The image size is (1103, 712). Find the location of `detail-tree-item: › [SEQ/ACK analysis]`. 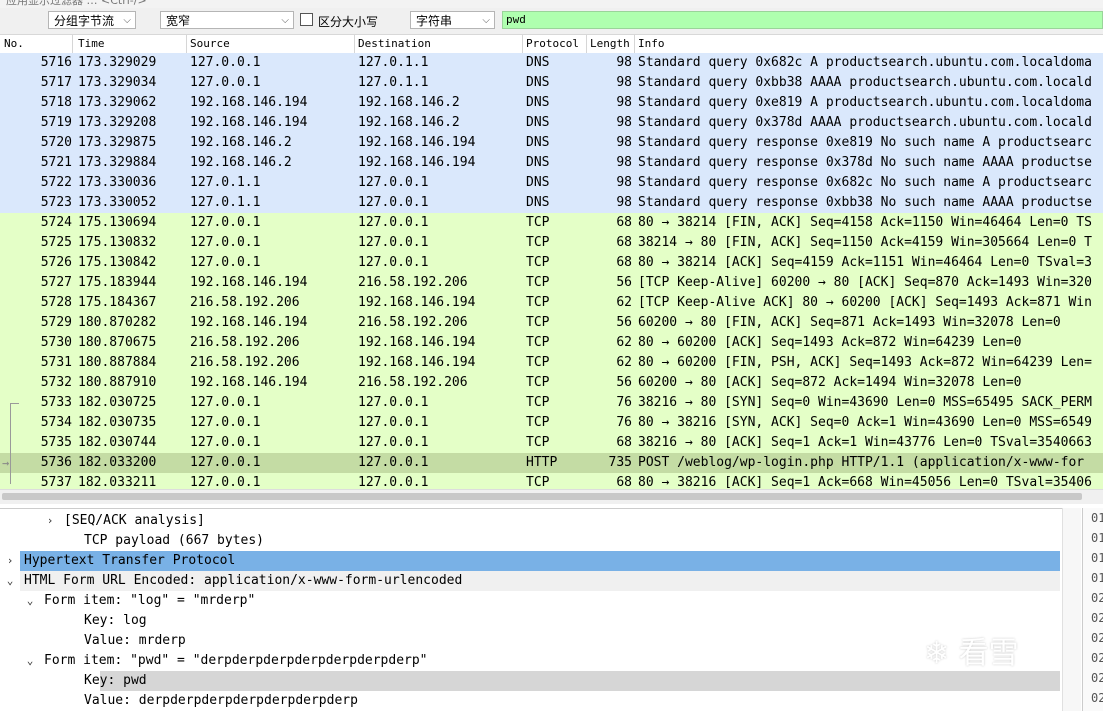

detail-tree-item: › [SEQ/ACK analysis] is located at coordinates (530, 521).